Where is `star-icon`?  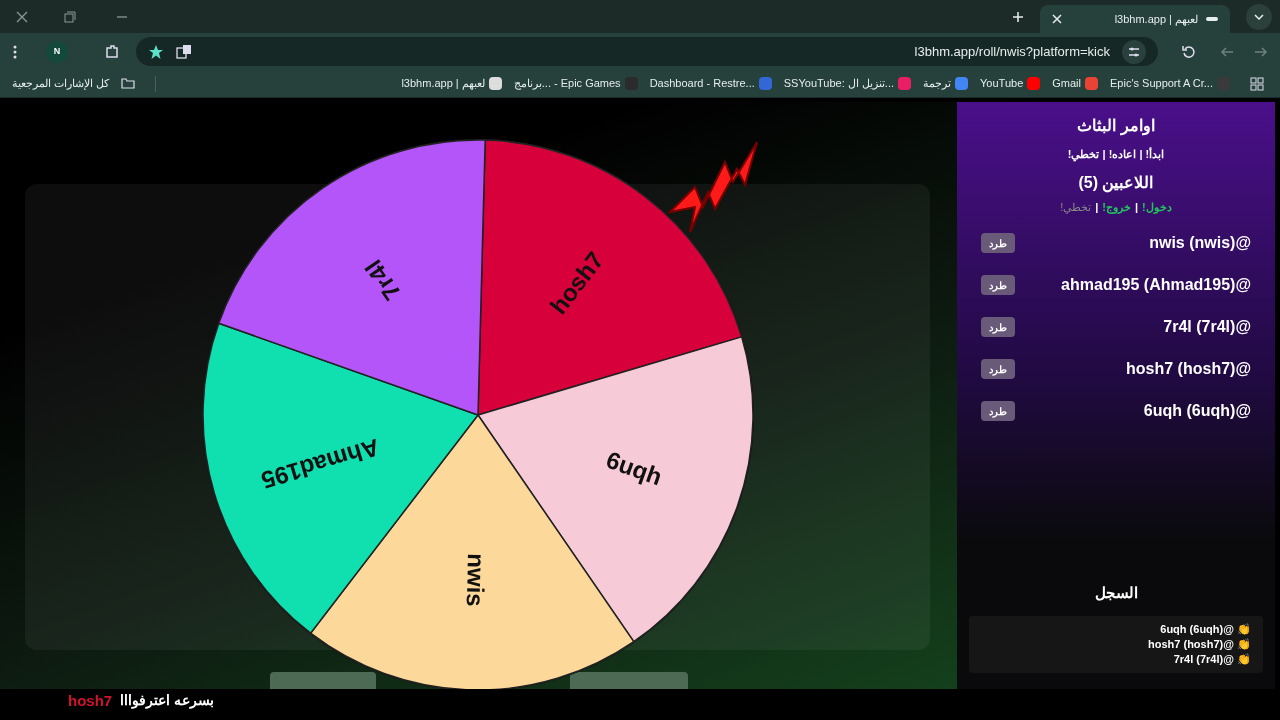
star-icon is located at coordinates (156, 51).